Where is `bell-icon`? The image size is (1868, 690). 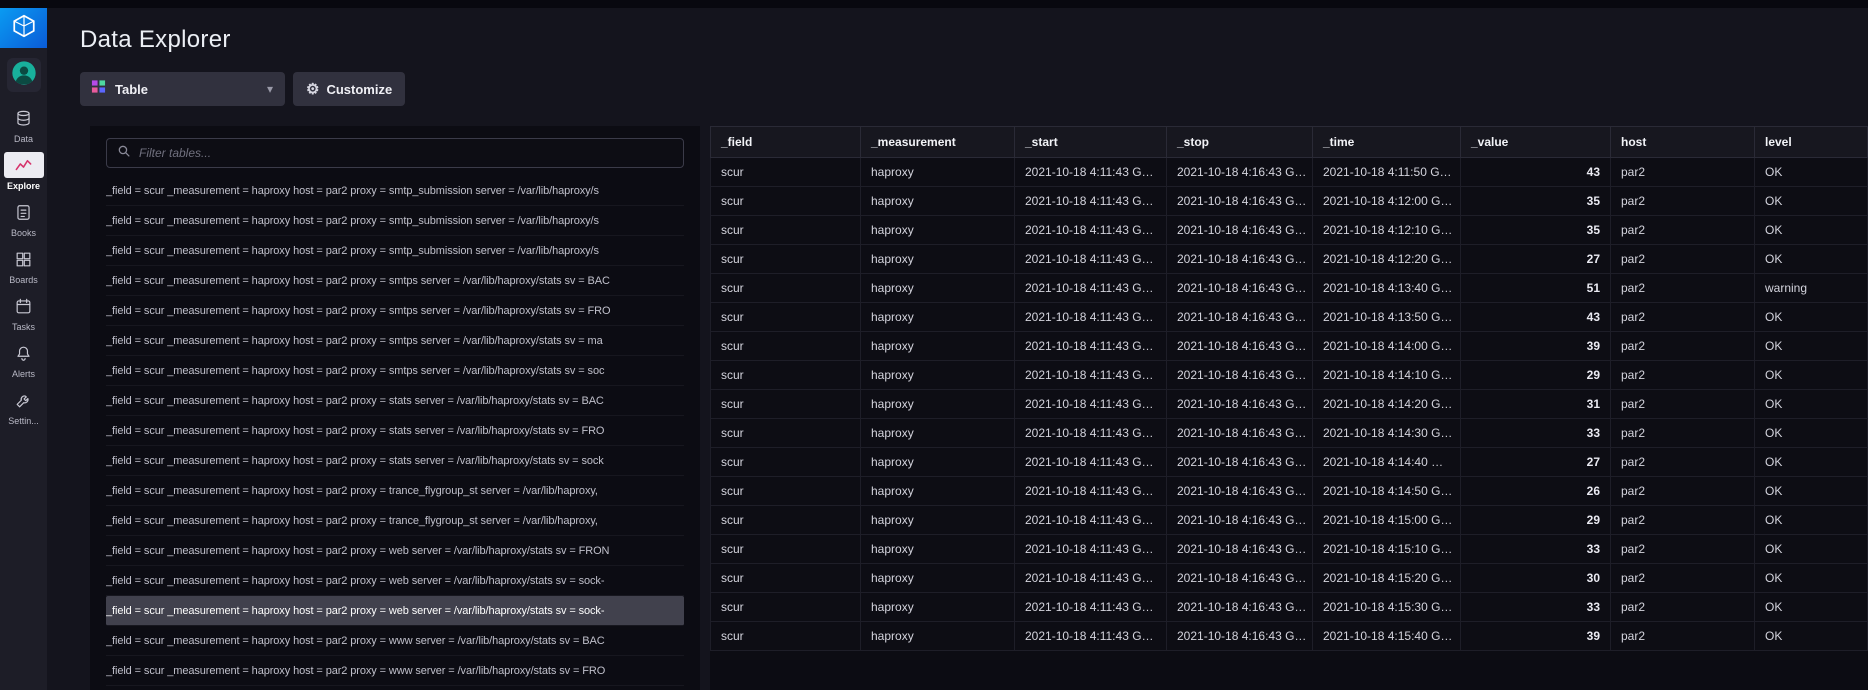
bell-icon is located at coordinates (24, 353).